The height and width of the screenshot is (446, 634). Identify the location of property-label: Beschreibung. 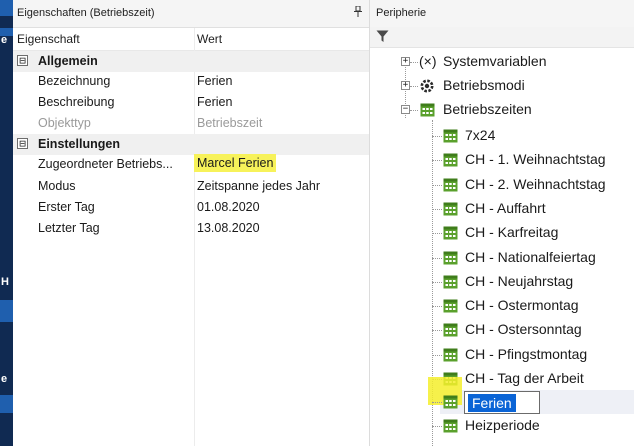
(76, 102).